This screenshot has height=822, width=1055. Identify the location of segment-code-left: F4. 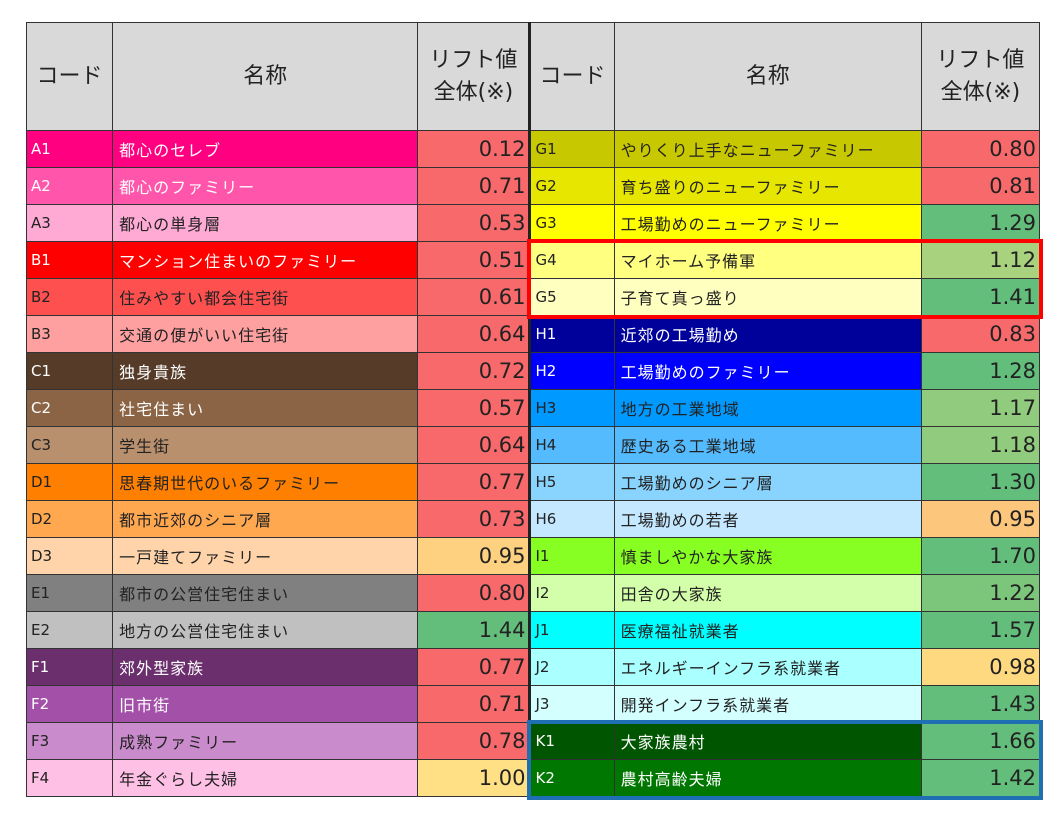
(69, 778).